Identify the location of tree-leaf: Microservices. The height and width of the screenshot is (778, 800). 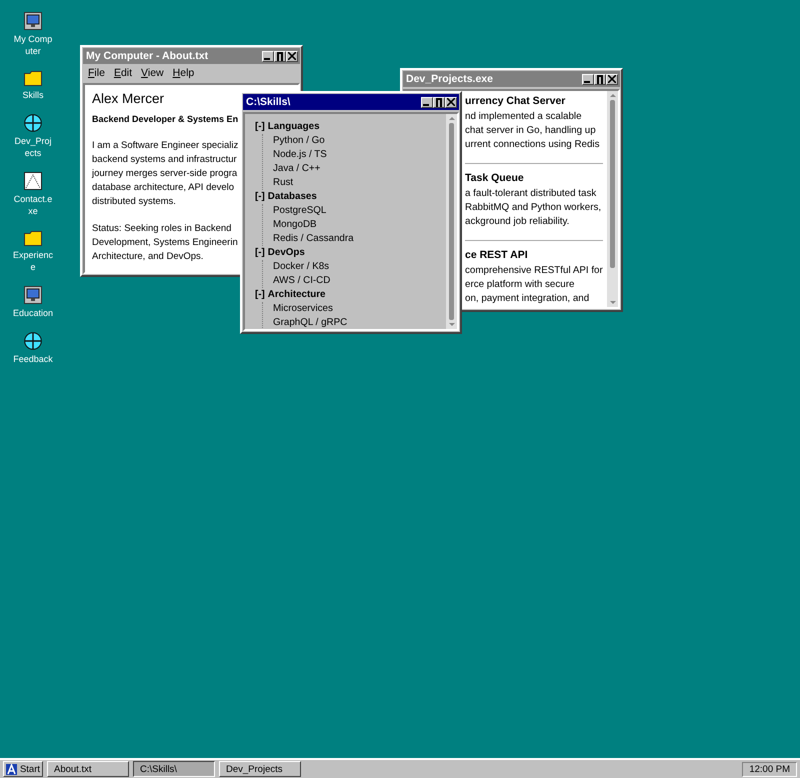
(359, 309).